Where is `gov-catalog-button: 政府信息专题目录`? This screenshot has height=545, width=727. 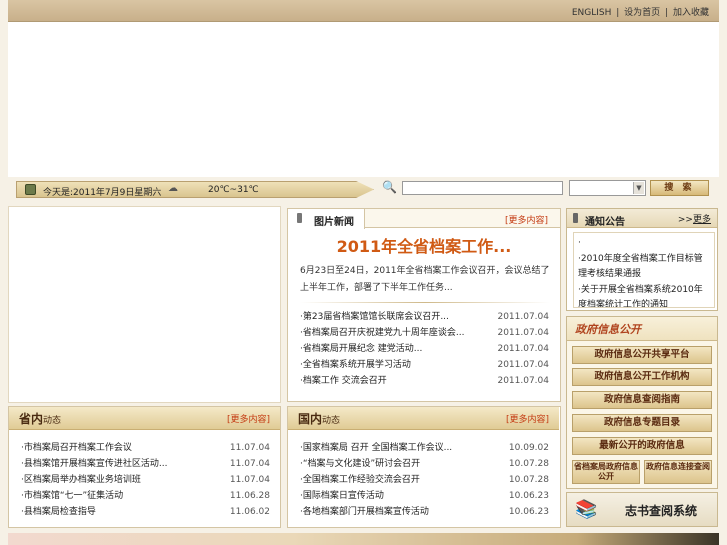
gov-catalog-button: 政府信息专题目录 is located at coordinates (642, 423).